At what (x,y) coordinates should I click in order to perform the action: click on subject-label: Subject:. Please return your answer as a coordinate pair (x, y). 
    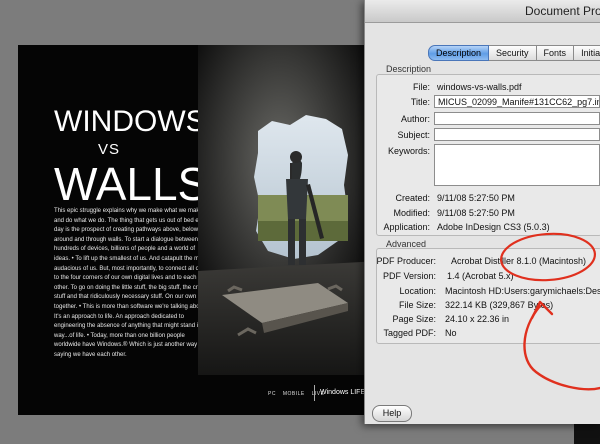
    Looking at the image, I should click on (413, 135).